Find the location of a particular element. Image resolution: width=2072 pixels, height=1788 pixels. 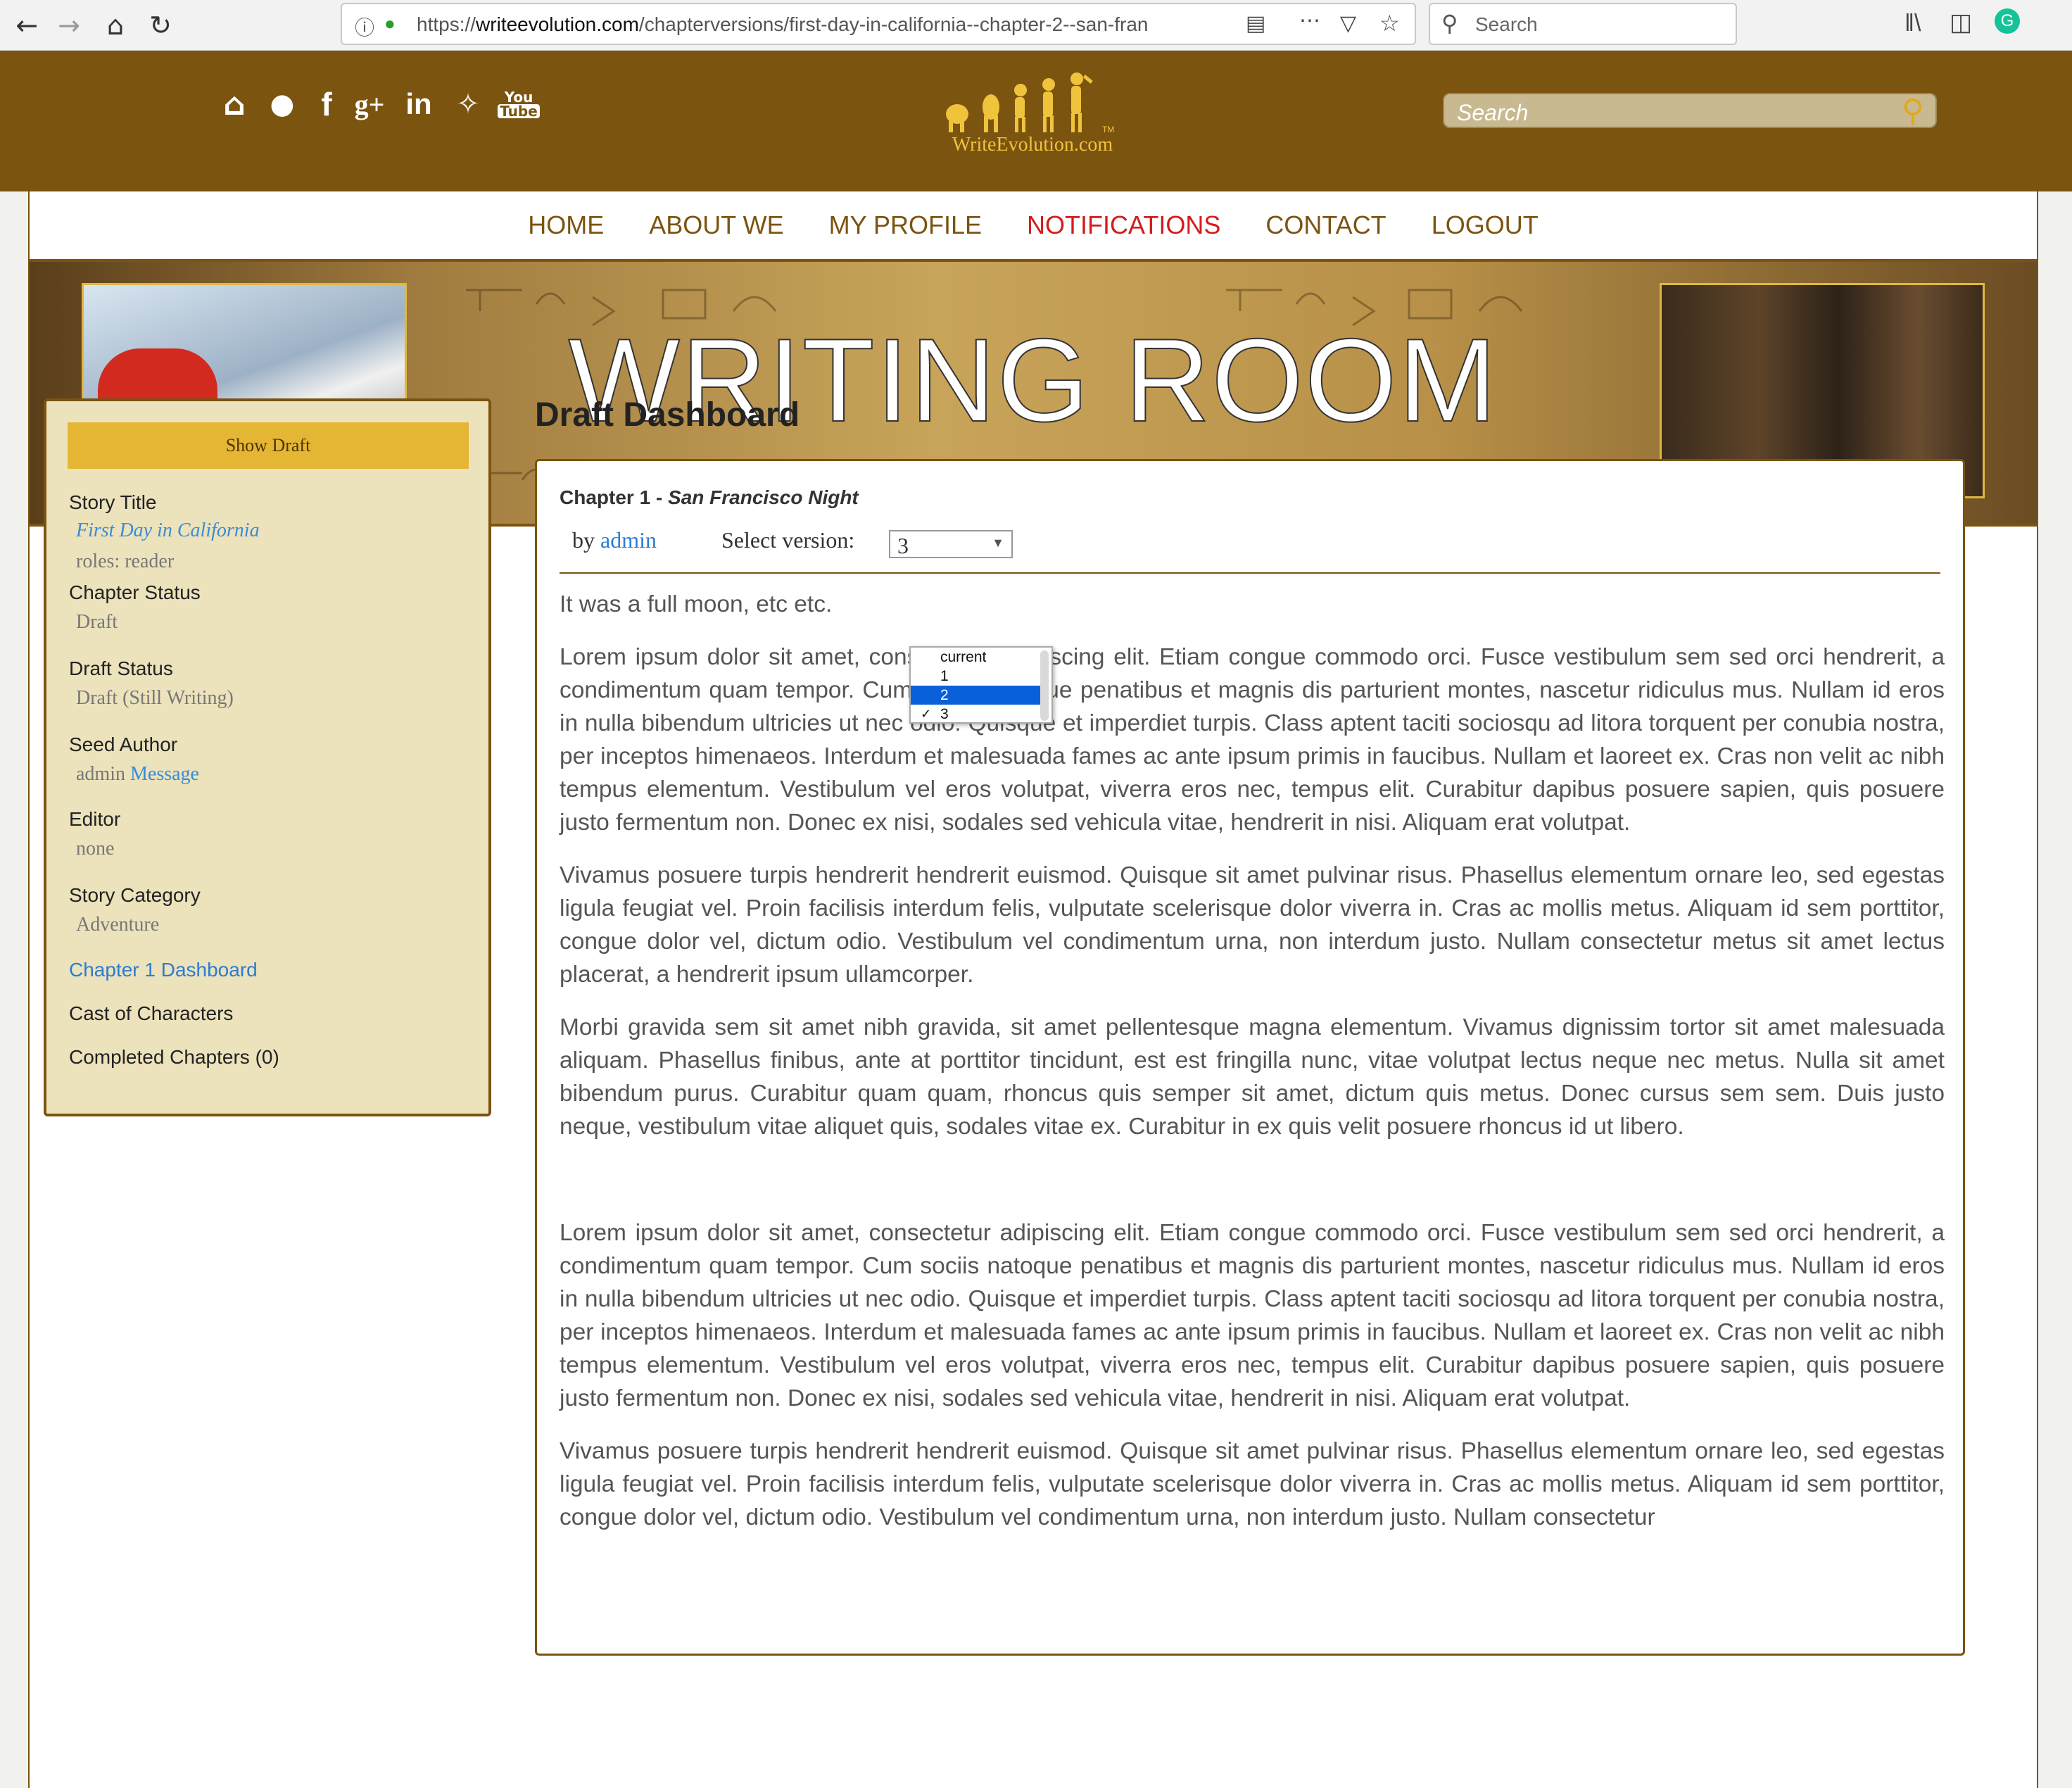

show-draft-button: Show Draft is located at coordinates (268, 445).